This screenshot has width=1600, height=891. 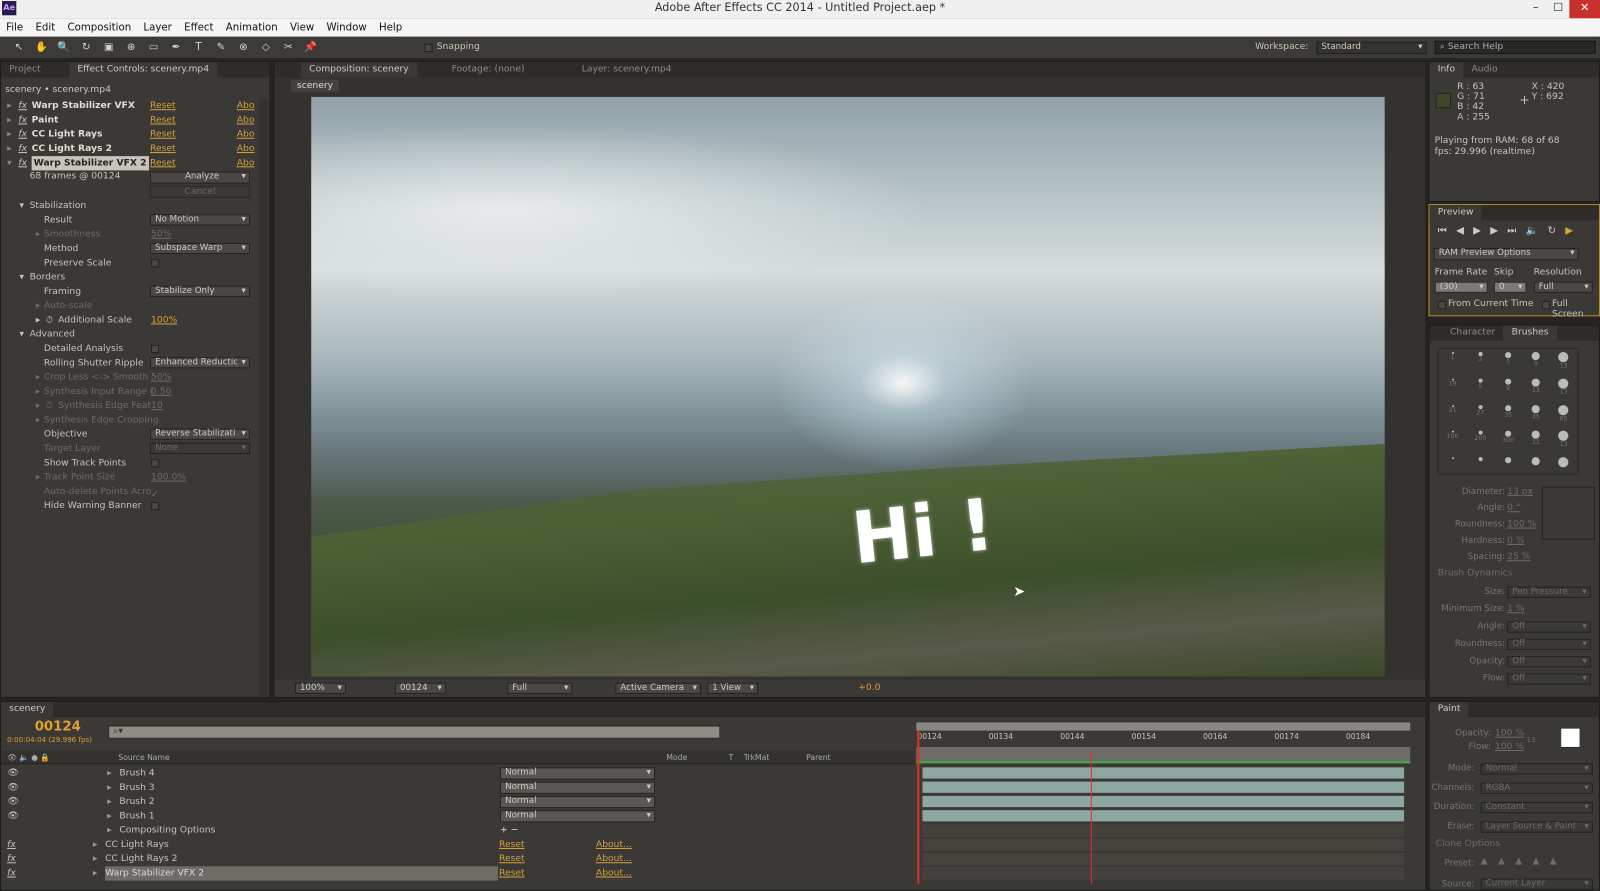 I want to click on property-row: Hide Warning Banner, so click(x=131, y=506).